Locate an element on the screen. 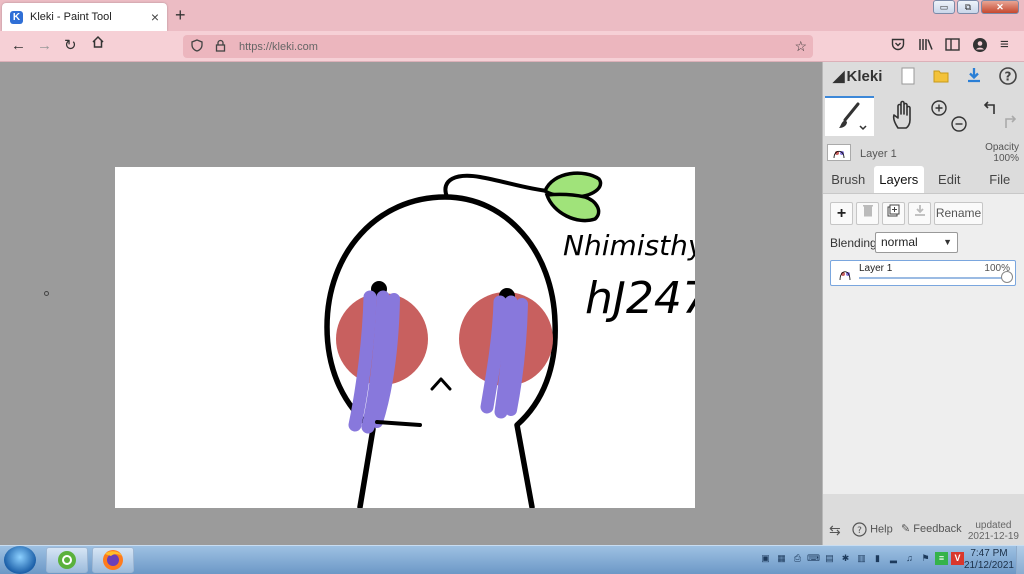 The height and width of the screenshot is (574, 1024). panel-footer: ⇆ ? Help ✎ Feedback updated 2021-12-19 is located at coordinates (923, 531).